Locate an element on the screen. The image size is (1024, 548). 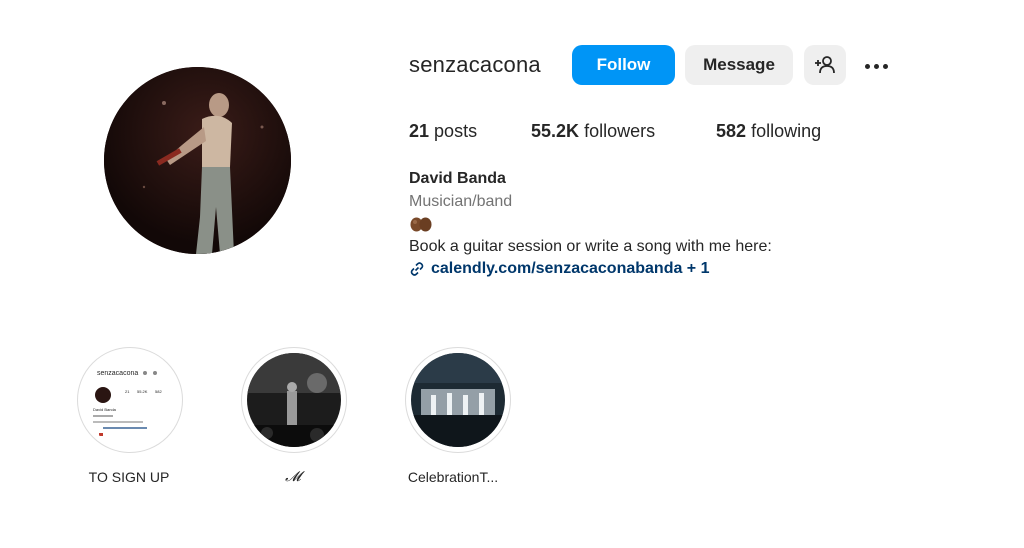
following-stat: 582 following is located at coordinates (768, 131).